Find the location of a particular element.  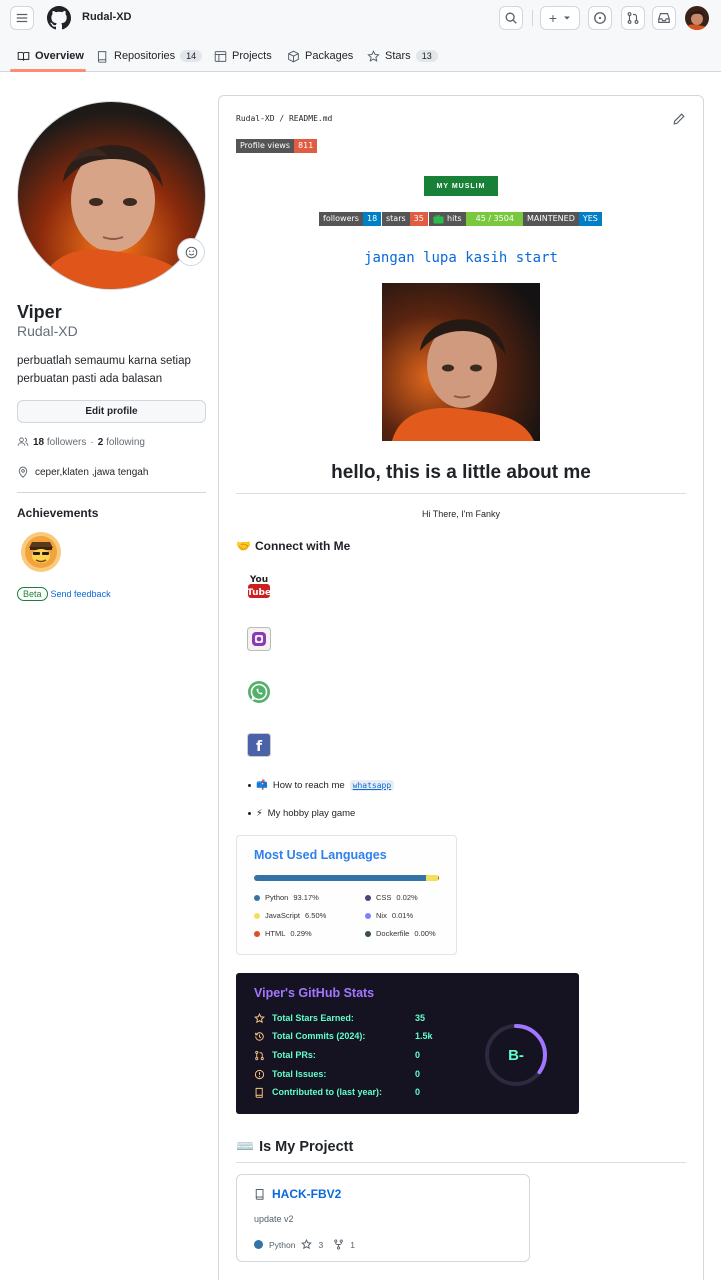

stat-row-commits: Total Commits (2024): is located at coordinates (309, 1036).